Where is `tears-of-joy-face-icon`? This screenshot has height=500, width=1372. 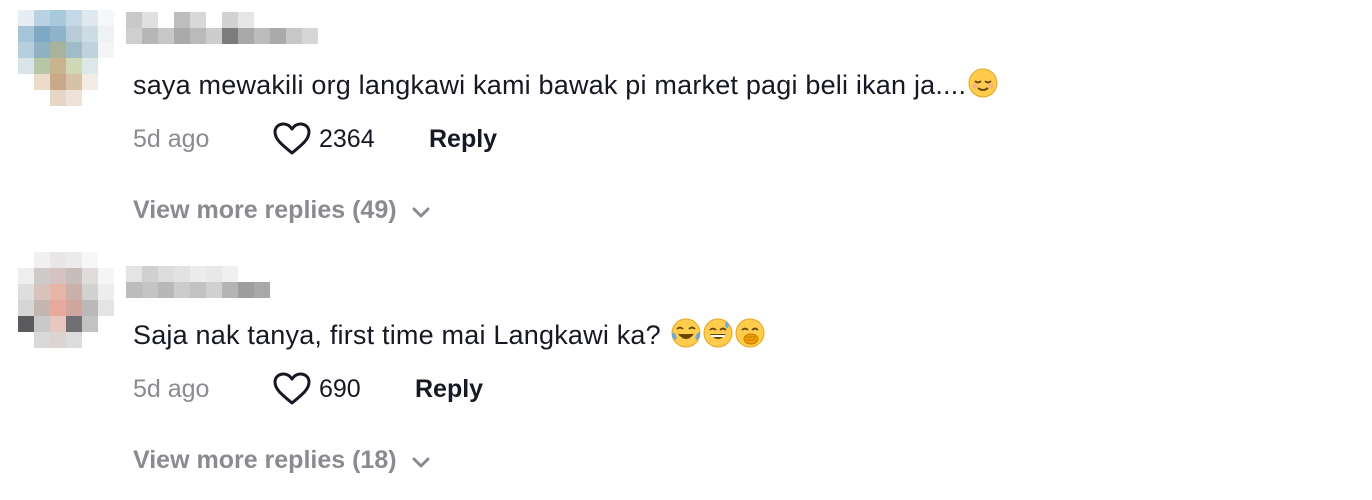 tears-of-joy-face-icon is located at coordinates (686, 333).